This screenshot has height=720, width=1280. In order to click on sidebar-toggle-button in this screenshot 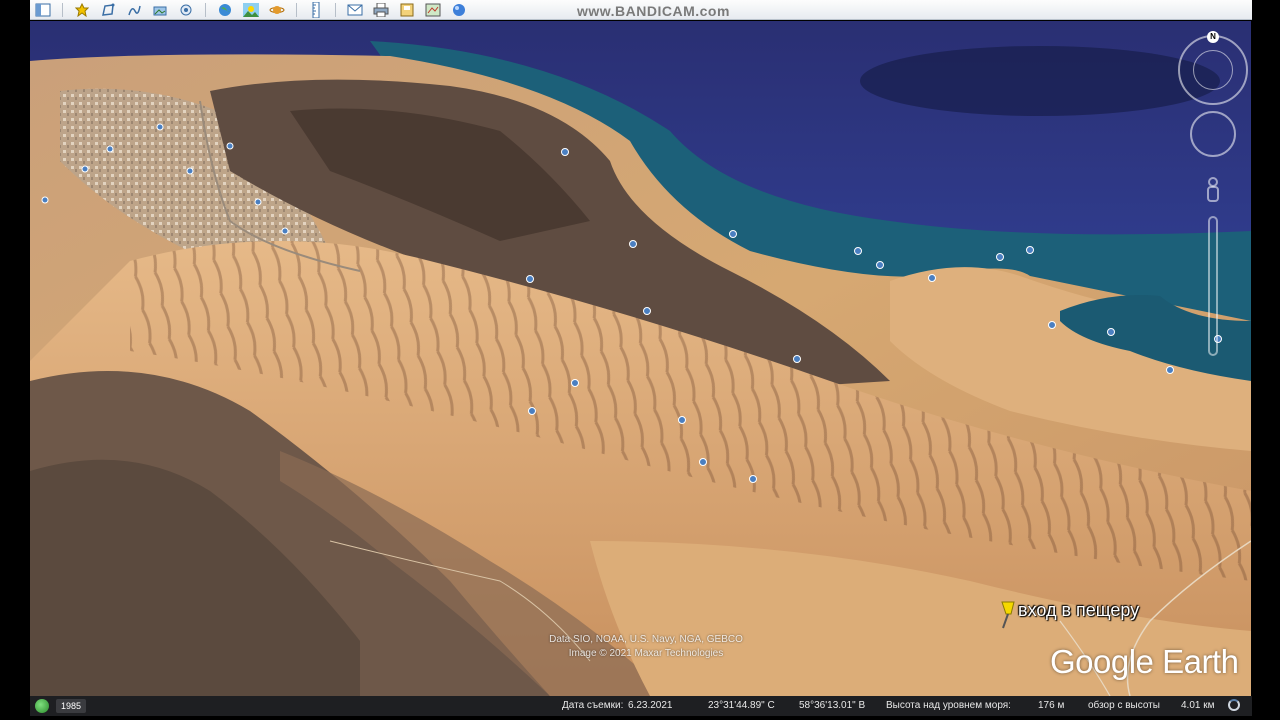, I will do `click(43, 10)`.